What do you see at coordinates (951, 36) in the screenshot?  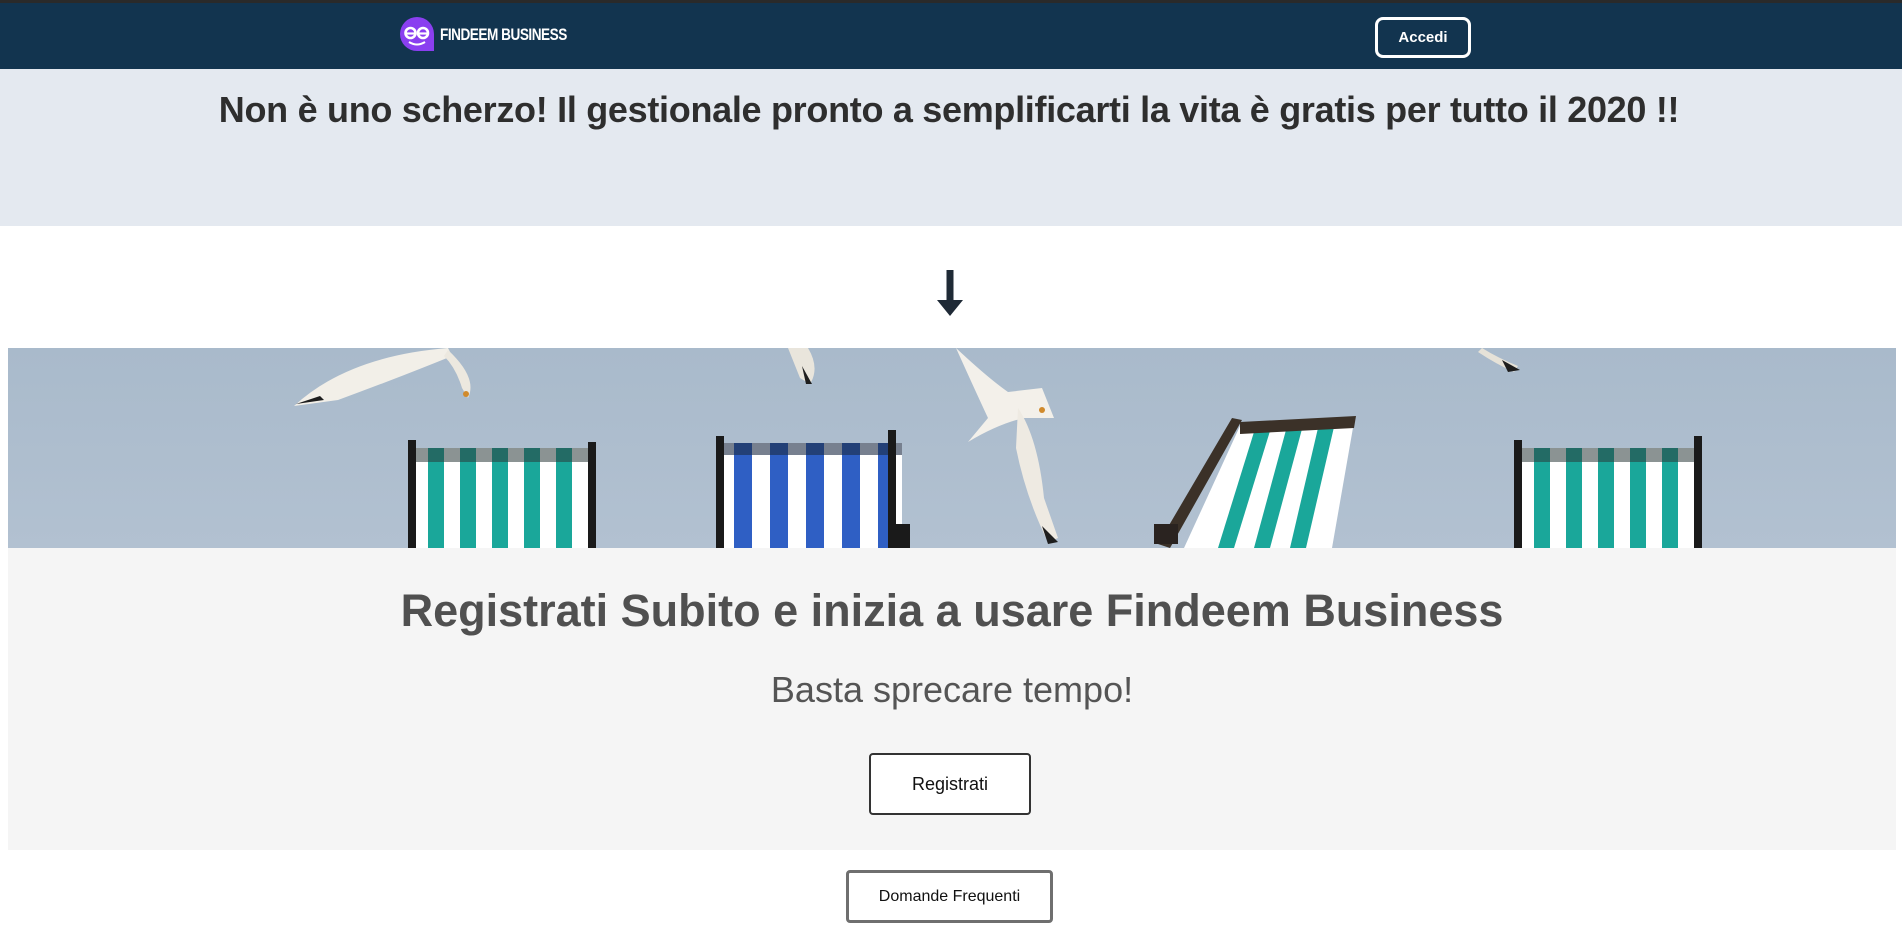 I see `navbar: FINDEEM BUSINESS Accedi` at bounding box center [951, 36].